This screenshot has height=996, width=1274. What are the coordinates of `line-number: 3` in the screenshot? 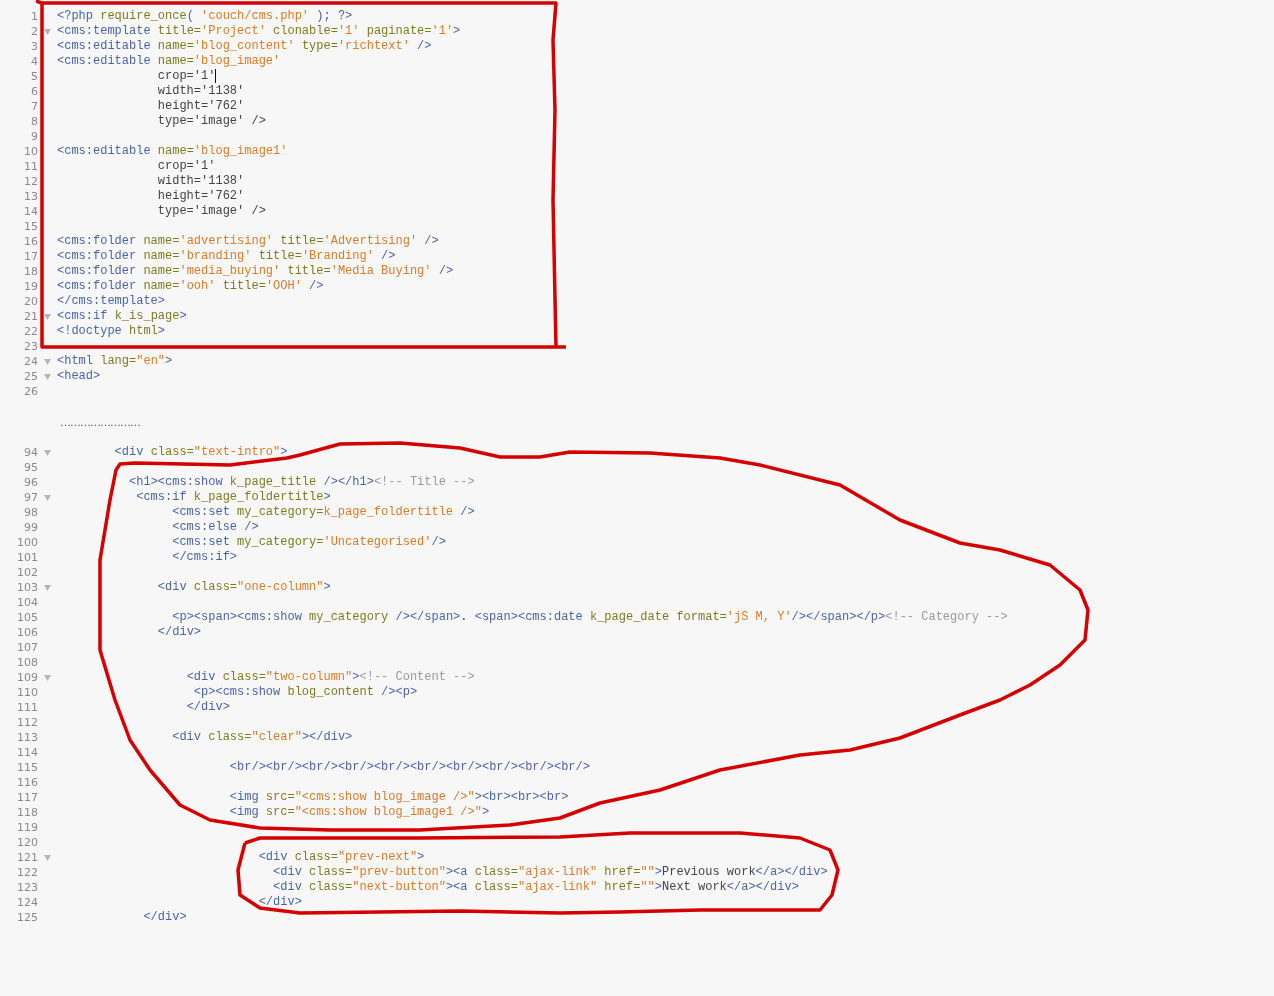 It's located at (34, 46).